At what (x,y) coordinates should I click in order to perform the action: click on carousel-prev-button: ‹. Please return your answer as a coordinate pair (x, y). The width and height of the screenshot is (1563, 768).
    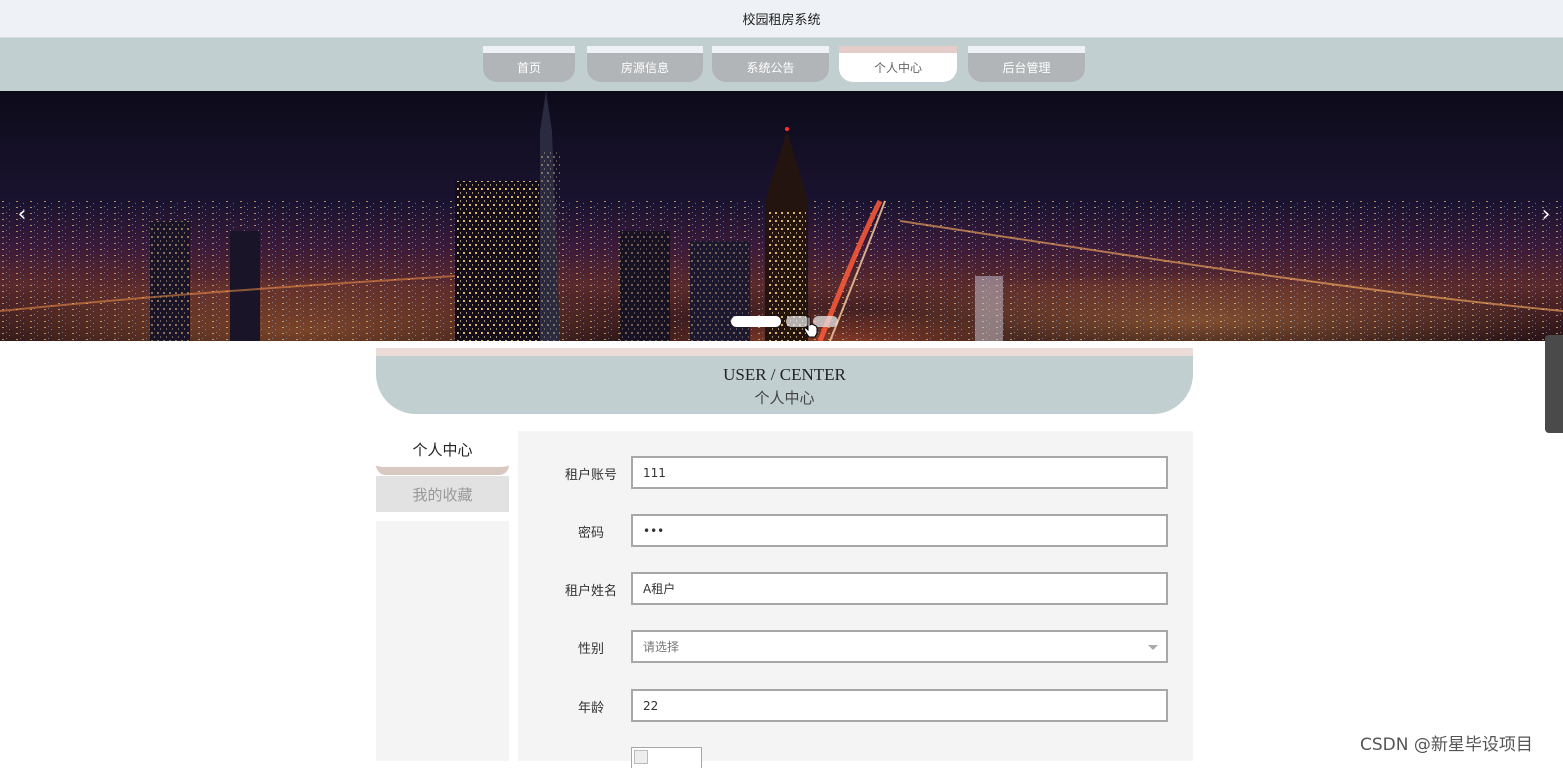
    Looking at the image, I should click on (22, 215).